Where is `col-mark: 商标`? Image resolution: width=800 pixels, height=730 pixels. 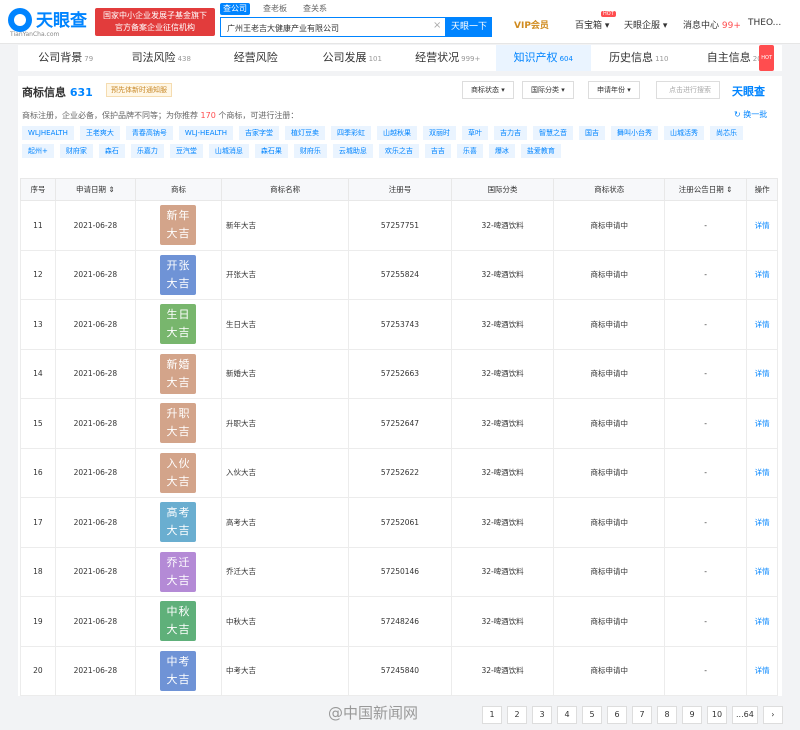 col-mark: 商标 is located at coordinates (178, 189).